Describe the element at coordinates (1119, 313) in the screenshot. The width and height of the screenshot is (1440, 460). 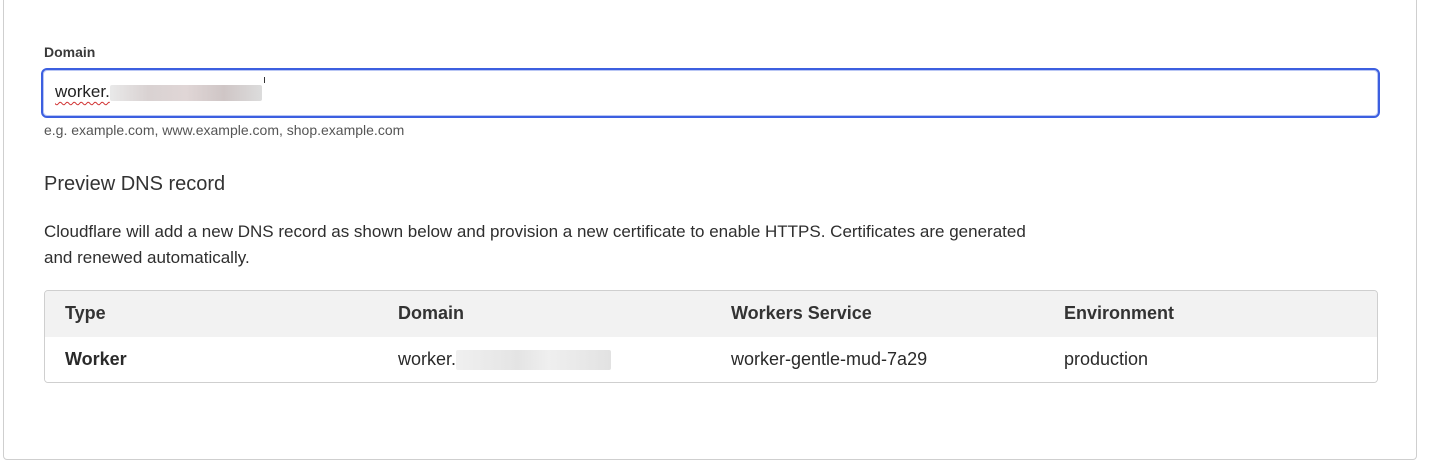
I see `column-header-environment: Environment` at that location.